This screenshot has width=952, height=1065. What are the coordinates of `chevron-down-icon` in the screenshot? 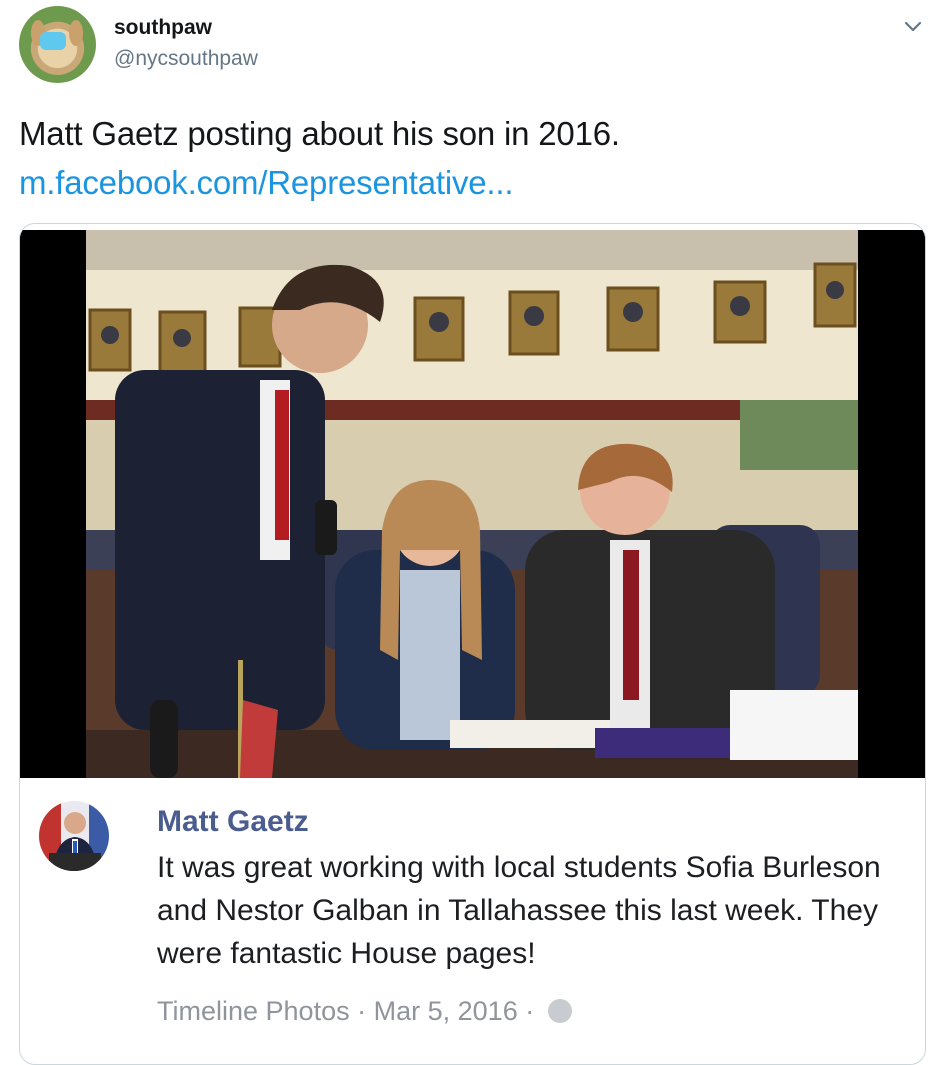 It's located at (913, 27).